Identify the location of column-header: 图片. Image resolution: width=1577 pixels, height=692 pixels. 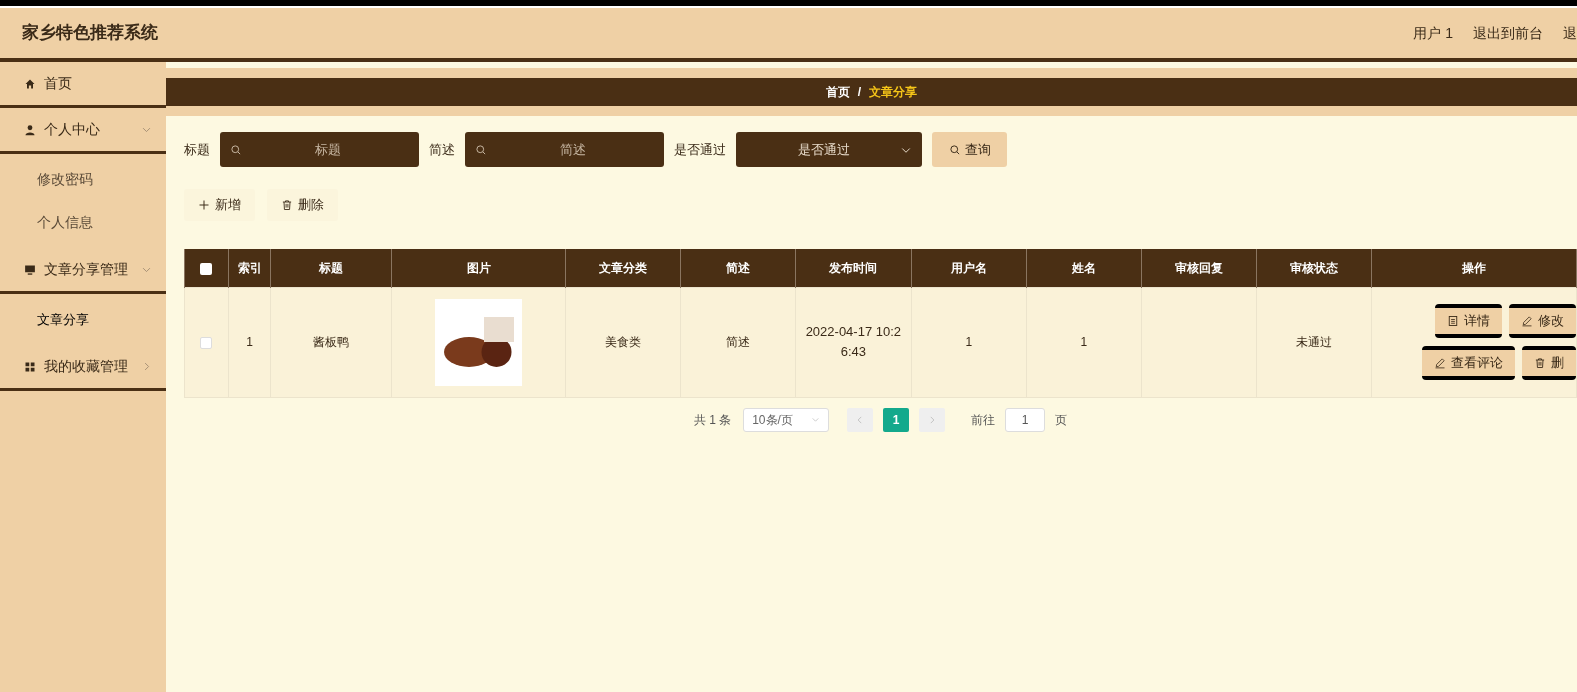
(478, 268).